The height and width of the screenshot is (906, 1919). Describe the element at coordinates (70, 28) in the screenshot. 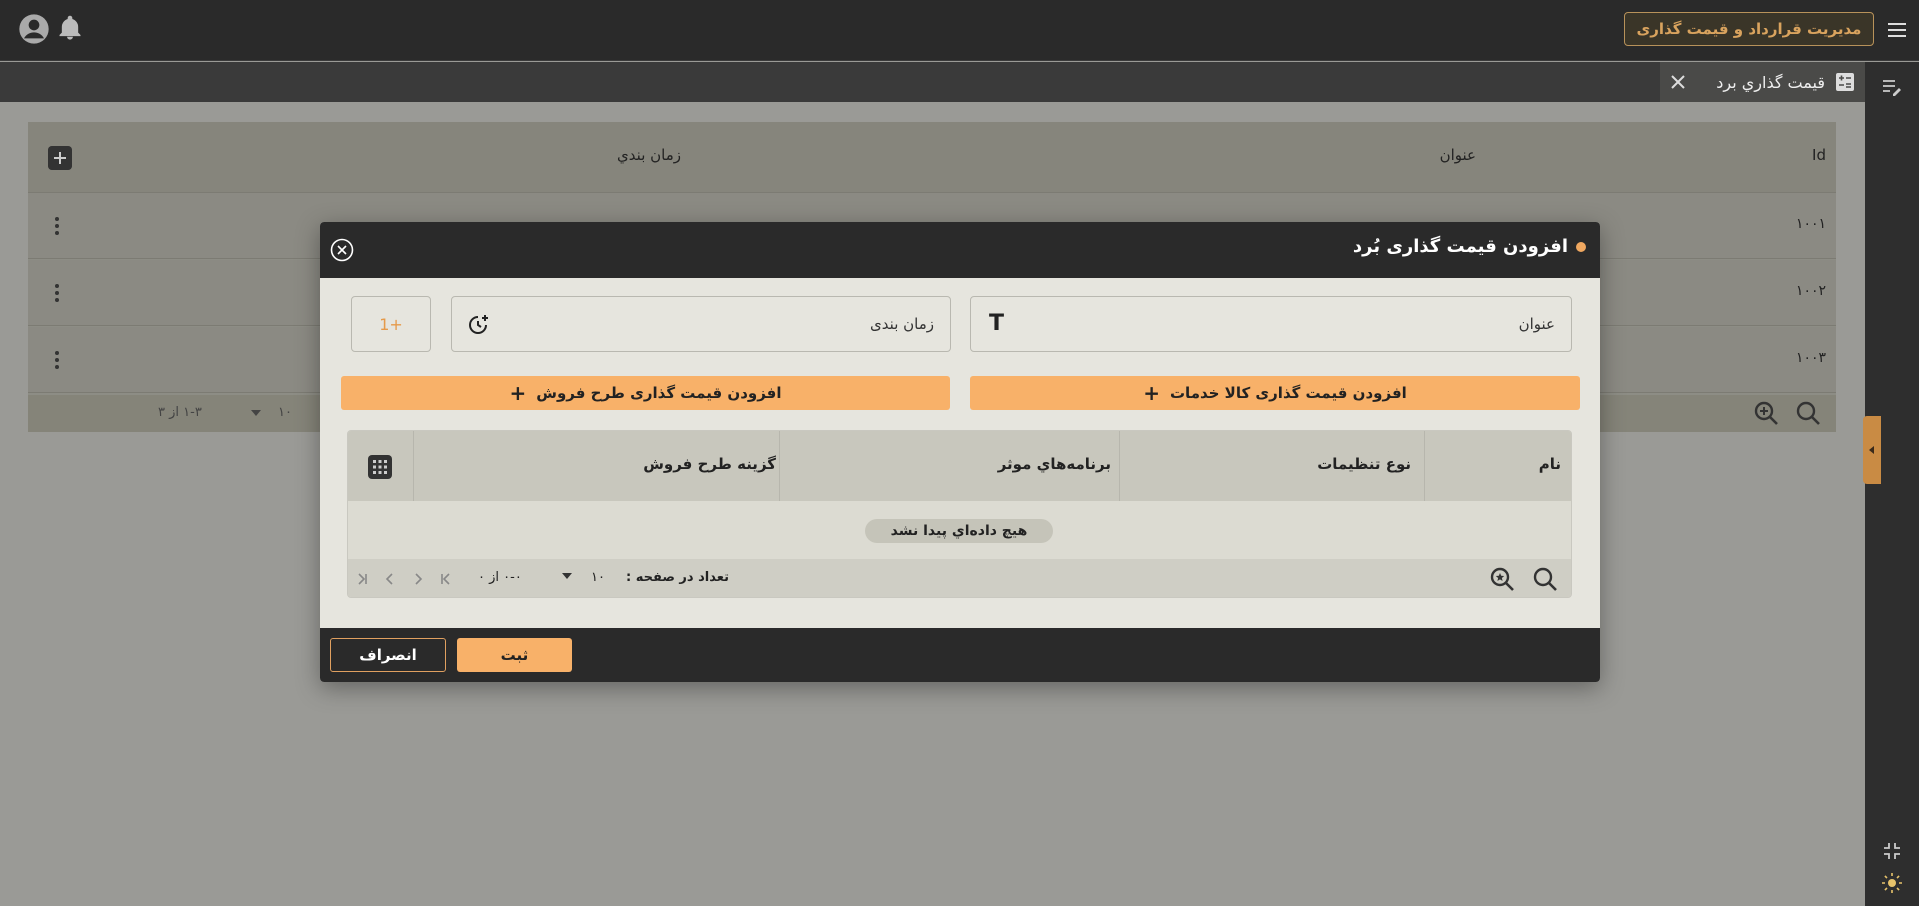

I see `bell-icon` at that location.